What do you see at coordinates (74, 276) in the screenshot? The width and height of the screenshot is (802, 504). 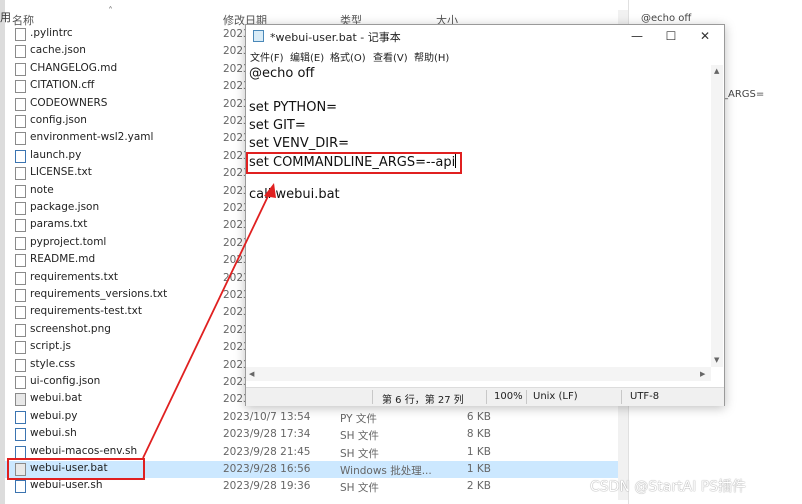 I see `file-name: requirements.txt` at bounding box center [74, 276].